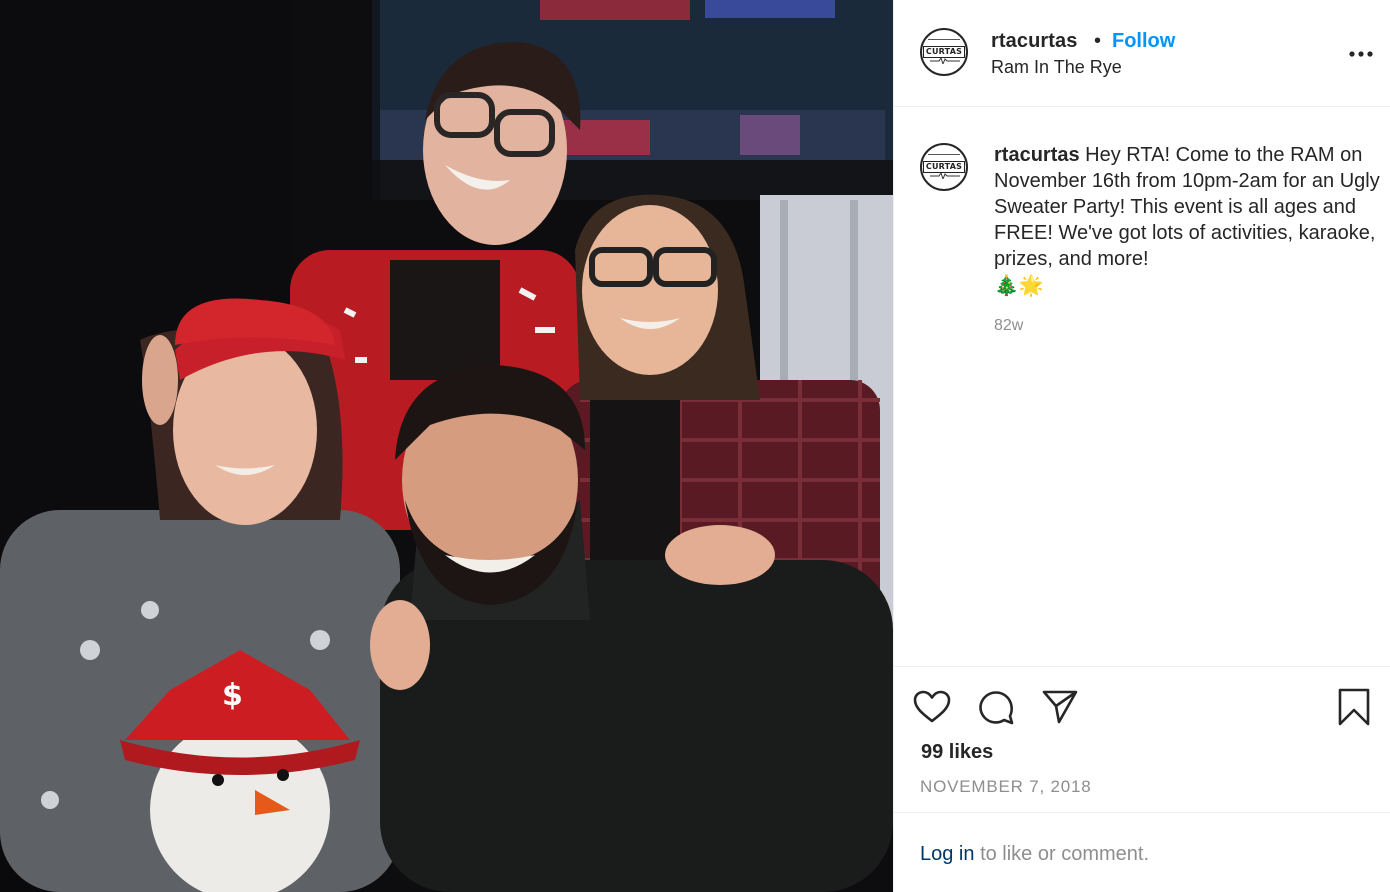  I want to click on post-actions: 99 likes NOVEMBER 7, 2018, so click(1142, 739).